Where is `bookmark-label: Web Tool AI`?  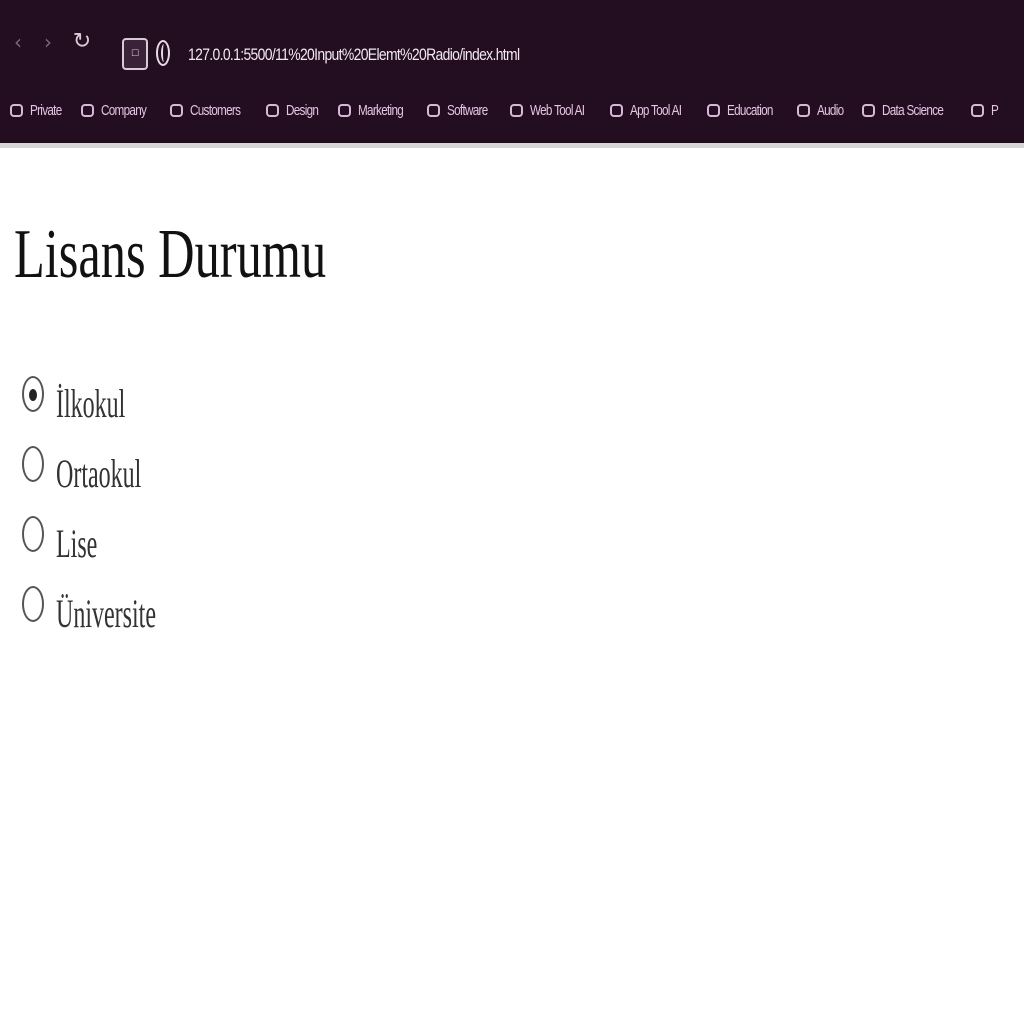 bookmark-label: Web Tool AI is located at coordinates (557, 110).